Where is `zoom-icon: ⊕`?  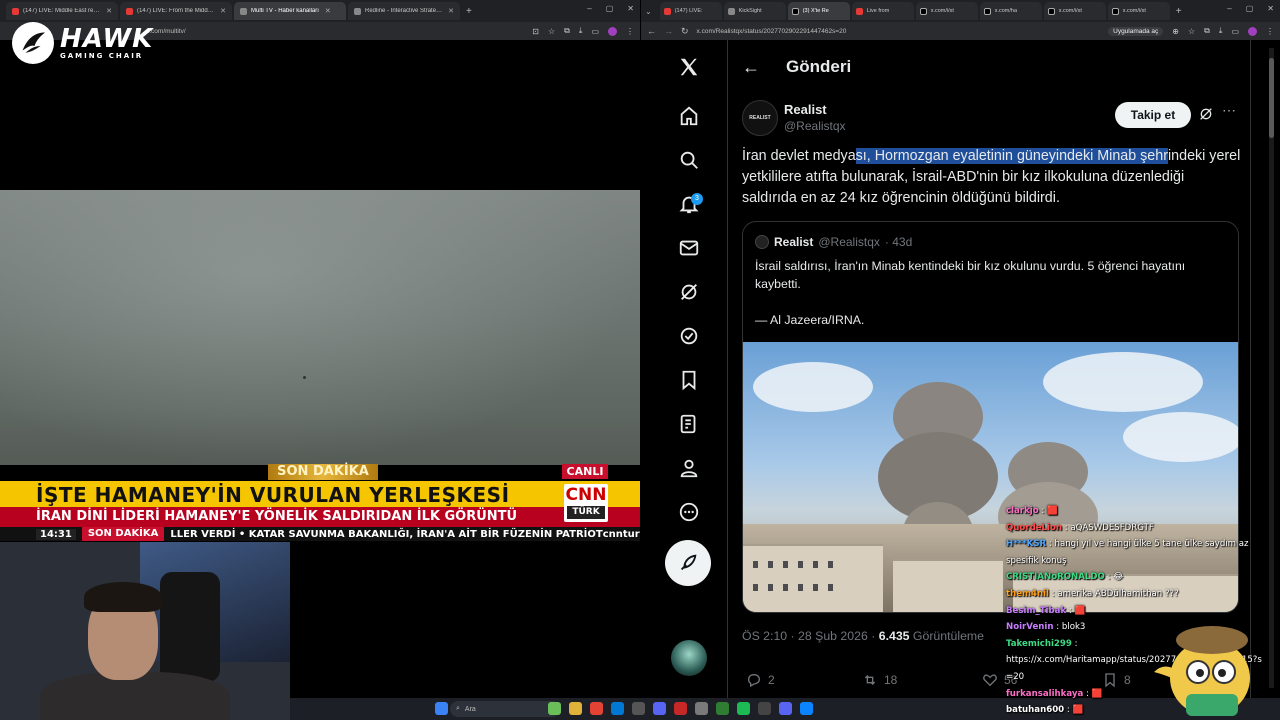 zoom-icon: ⊕ is located at coordinates (1175, 31).